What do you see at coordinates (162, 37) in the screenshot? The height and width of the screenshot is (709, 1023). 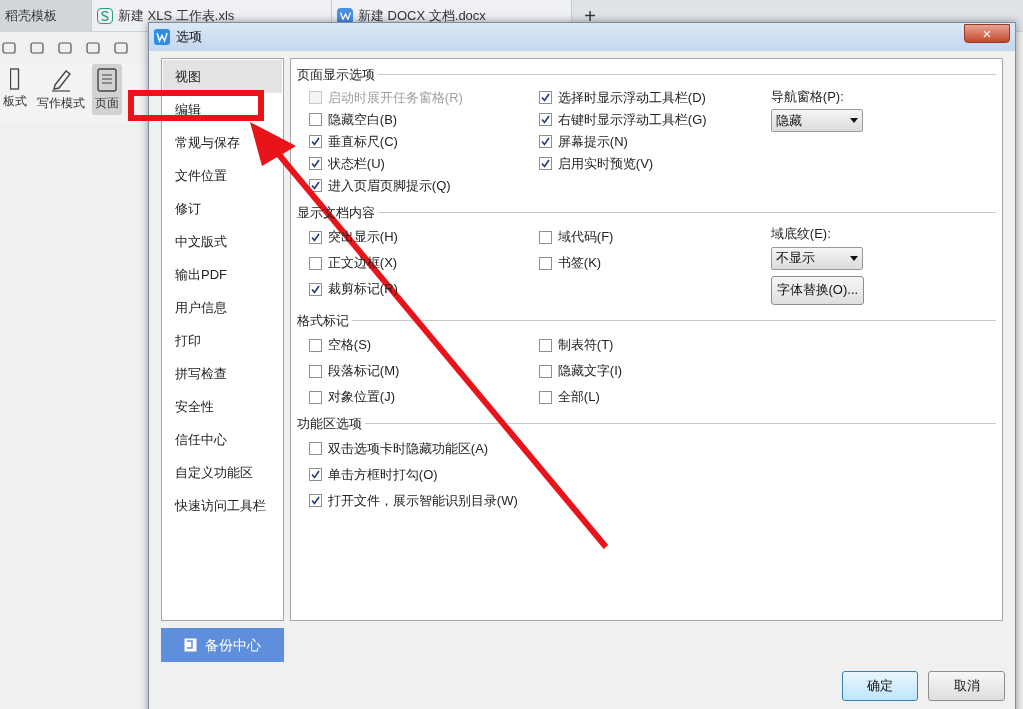 I see `app-logo-icon` at bounding box center [162, 37].